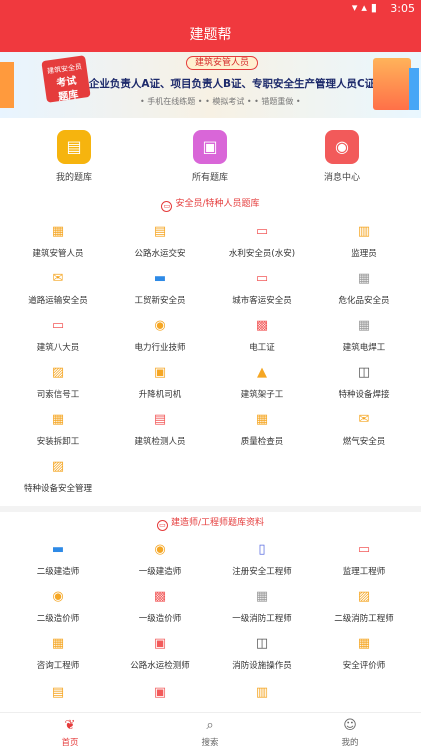 This screenshot has height=750, width=421. What do you see at coordinates (58, 429) in the screenshot?
I see `exam-category-item: ▦ 安装拆卸工` at bounding box center [58, 429].